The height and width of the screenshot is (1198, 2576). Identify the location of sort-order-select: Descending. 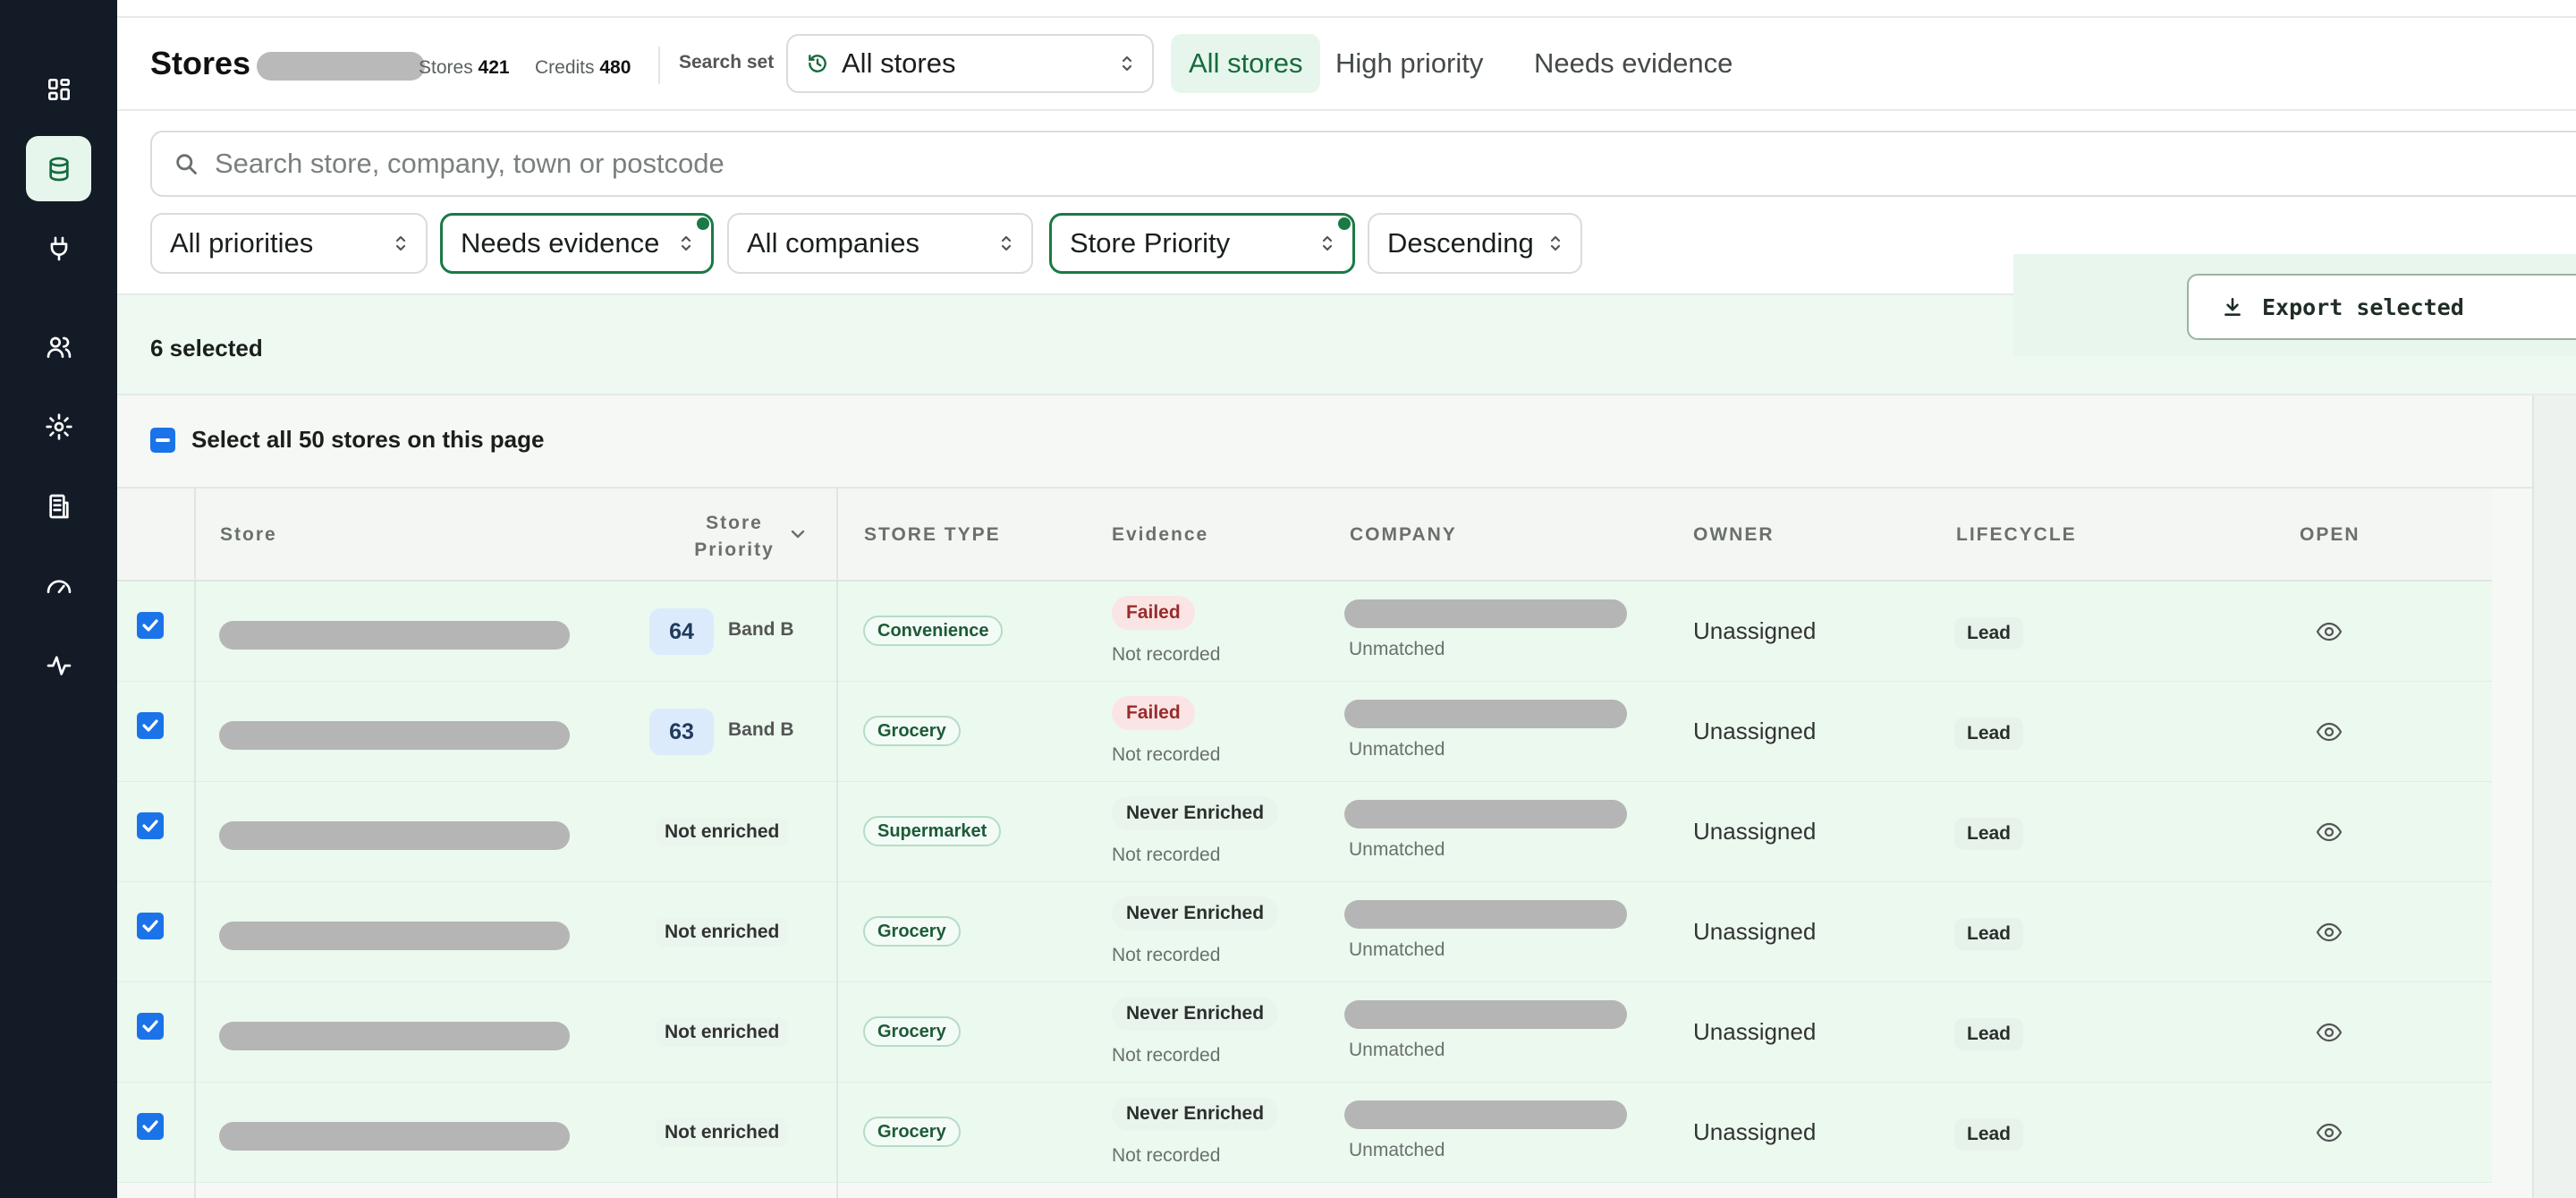
(1475, 243).